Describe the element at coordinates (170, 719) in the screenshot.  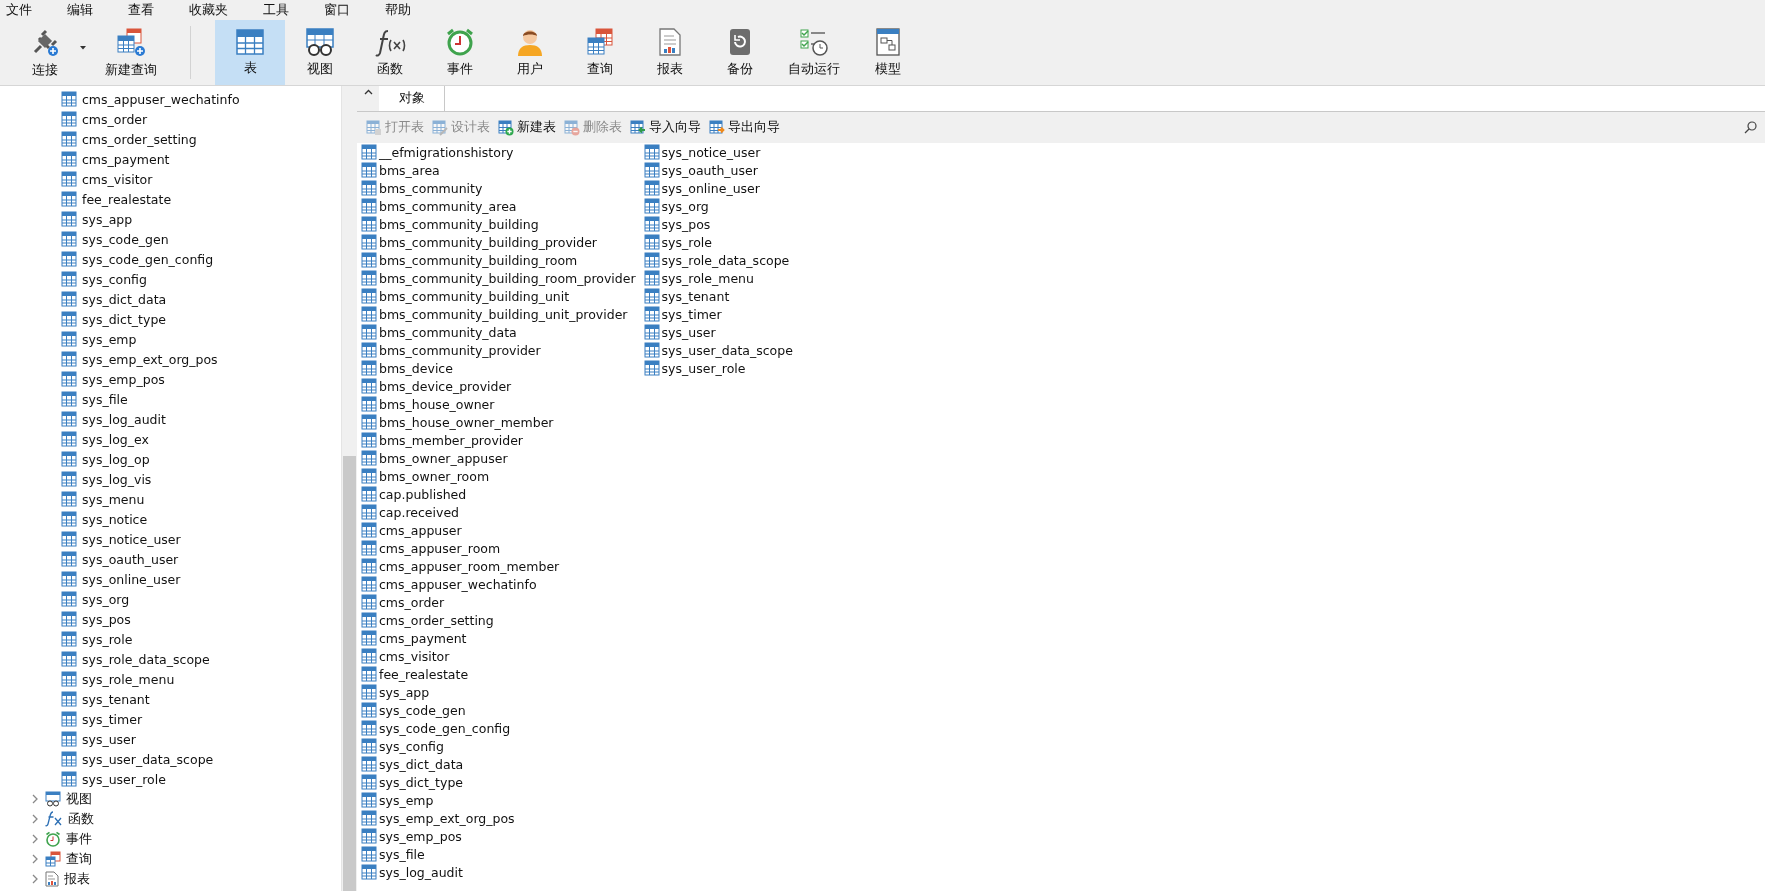
I see `tree-item: sys_timer` at that location.